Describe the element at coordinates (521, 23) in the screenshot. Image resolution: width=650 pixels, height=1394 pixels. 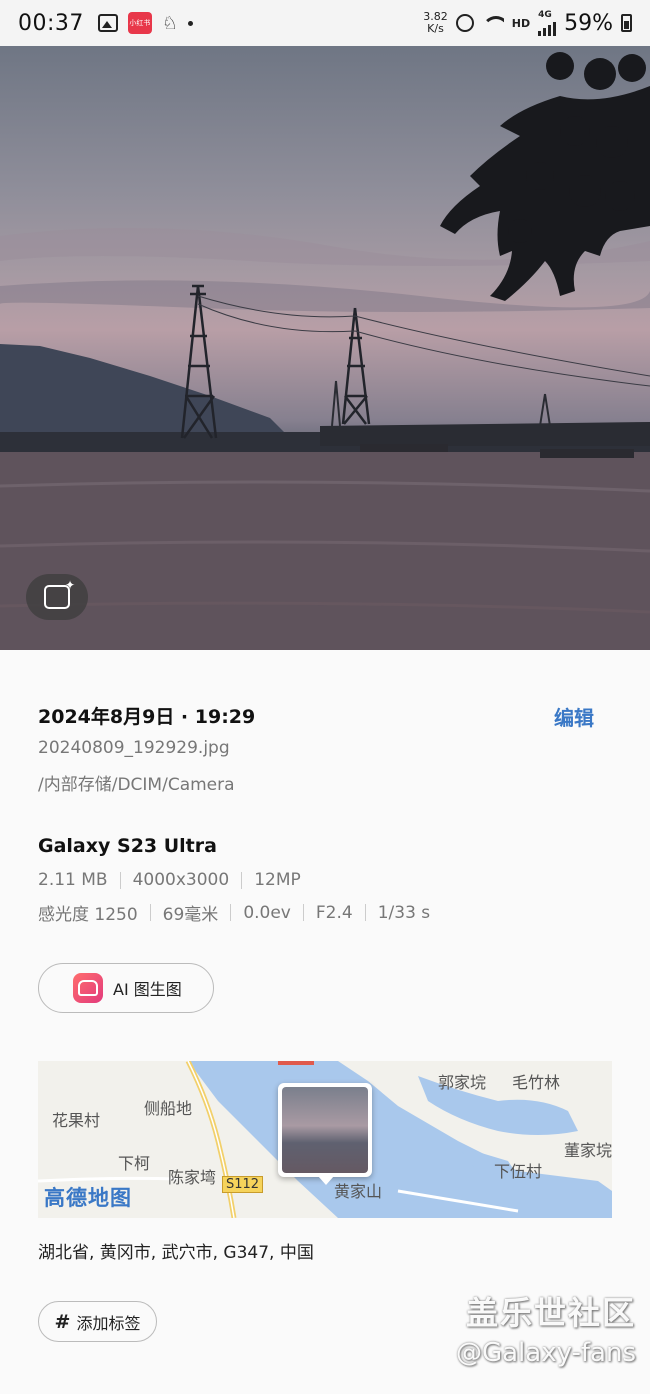
I see `hd-icon: HD` at that location.